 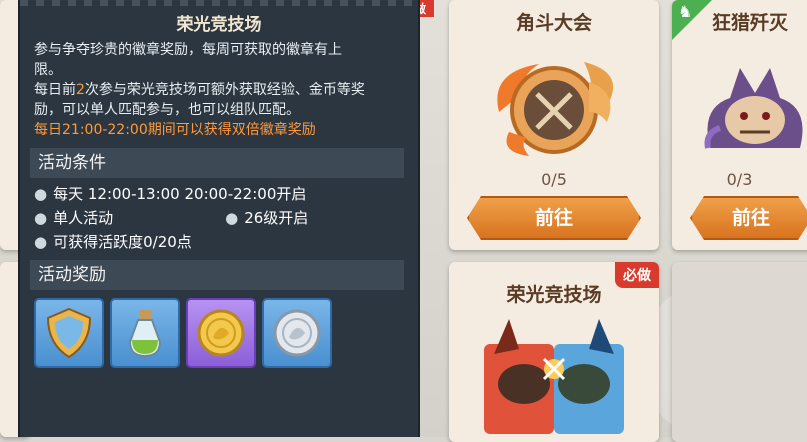 I want to click on shield-badge-icon, so click(x=69, y=333).